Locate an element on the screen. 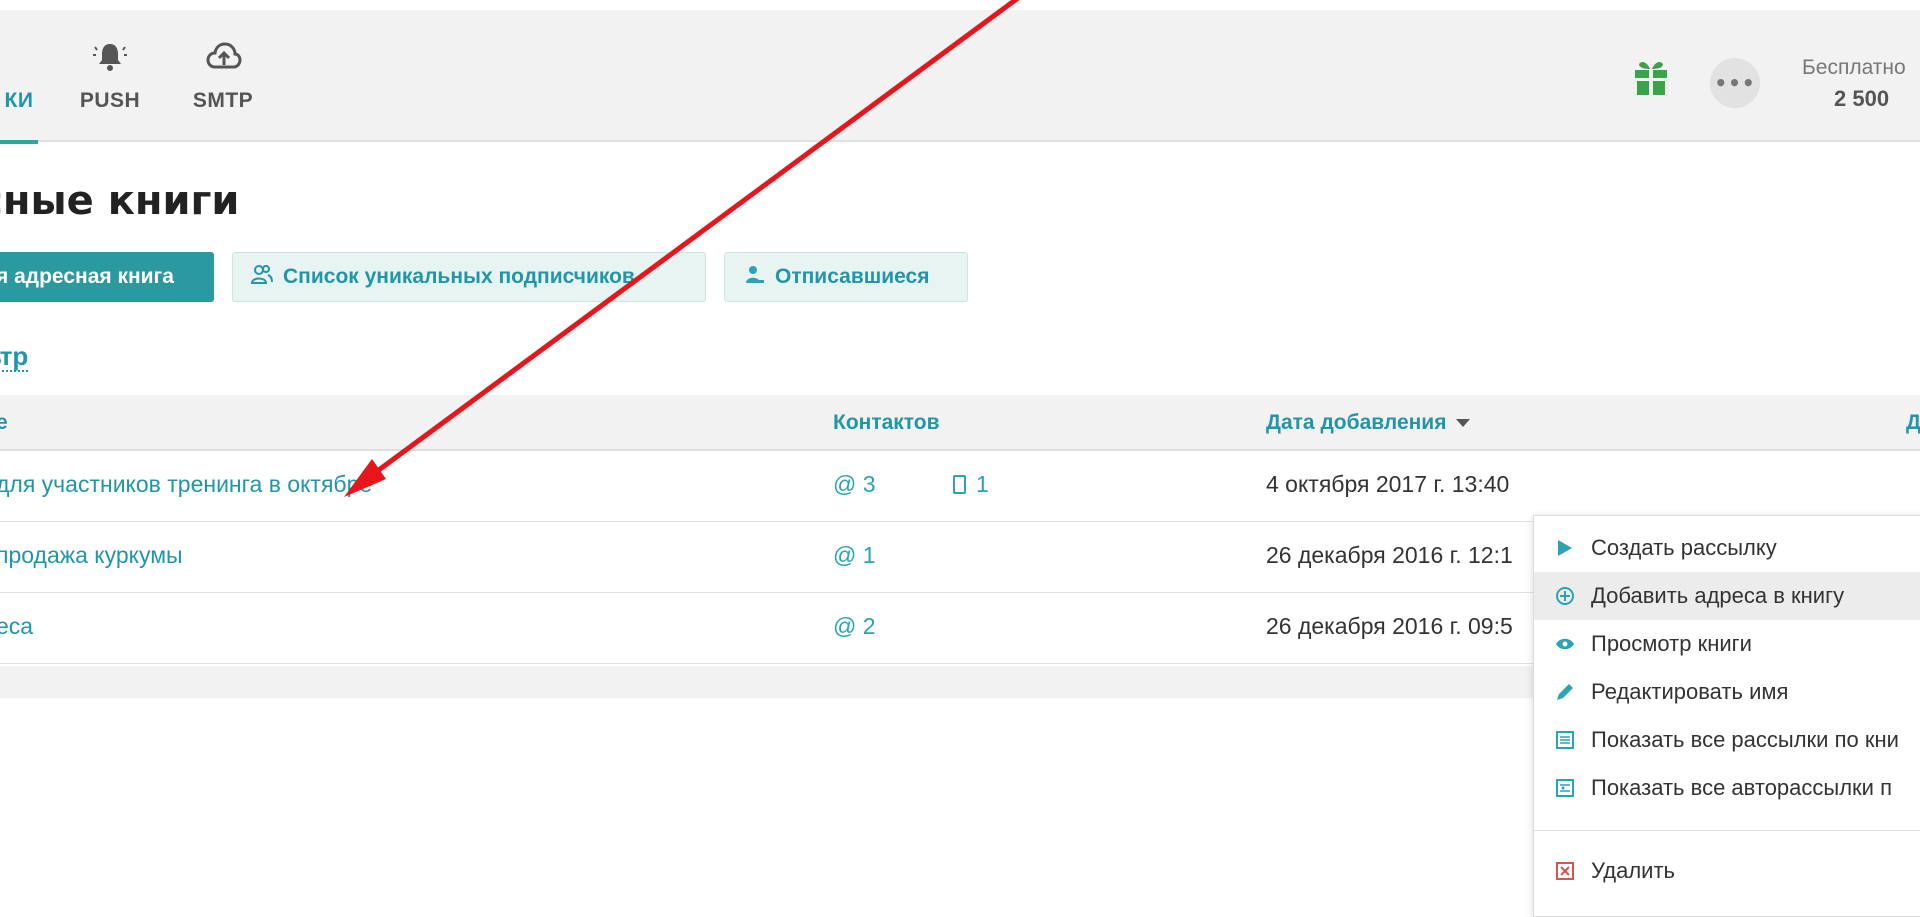 This screenshot has width=1920, height=917. column-header-name: е is located at coordinates (4, 423).